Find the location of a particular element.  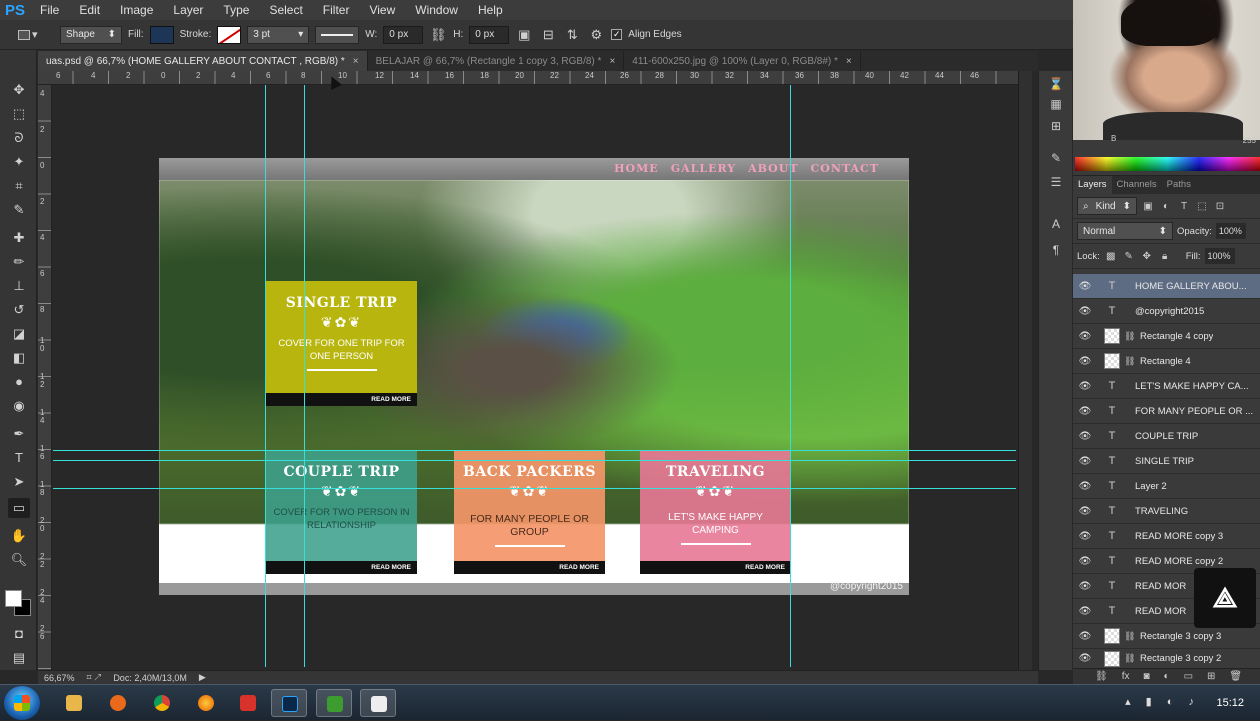

magic-wand-tool-icon: ✦ is located at coordinates (19, 162).